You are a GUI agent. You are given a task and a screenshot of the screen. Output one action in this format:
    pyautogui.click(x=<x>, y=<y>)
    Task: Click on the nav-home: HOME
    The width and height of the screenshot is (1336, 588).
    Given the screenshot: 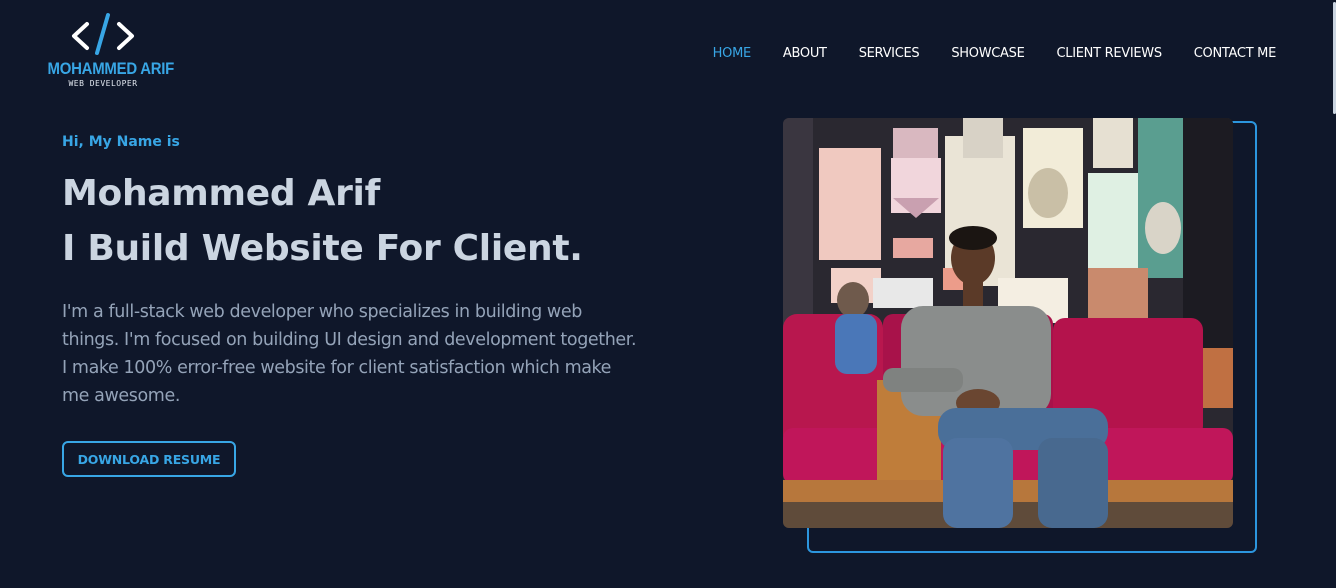 What is the action you would take?
    pyautogui.click(x=732, y=54)
    